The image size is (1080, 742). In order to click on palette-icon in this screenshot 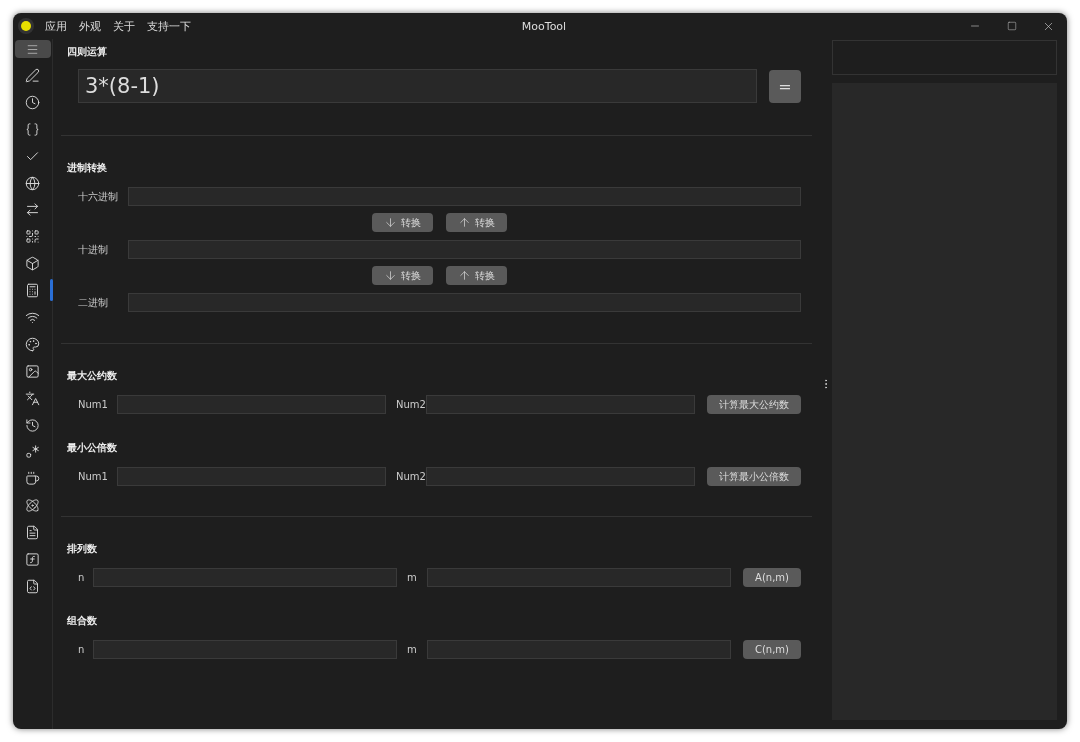, I will do `click(32, 344)`.